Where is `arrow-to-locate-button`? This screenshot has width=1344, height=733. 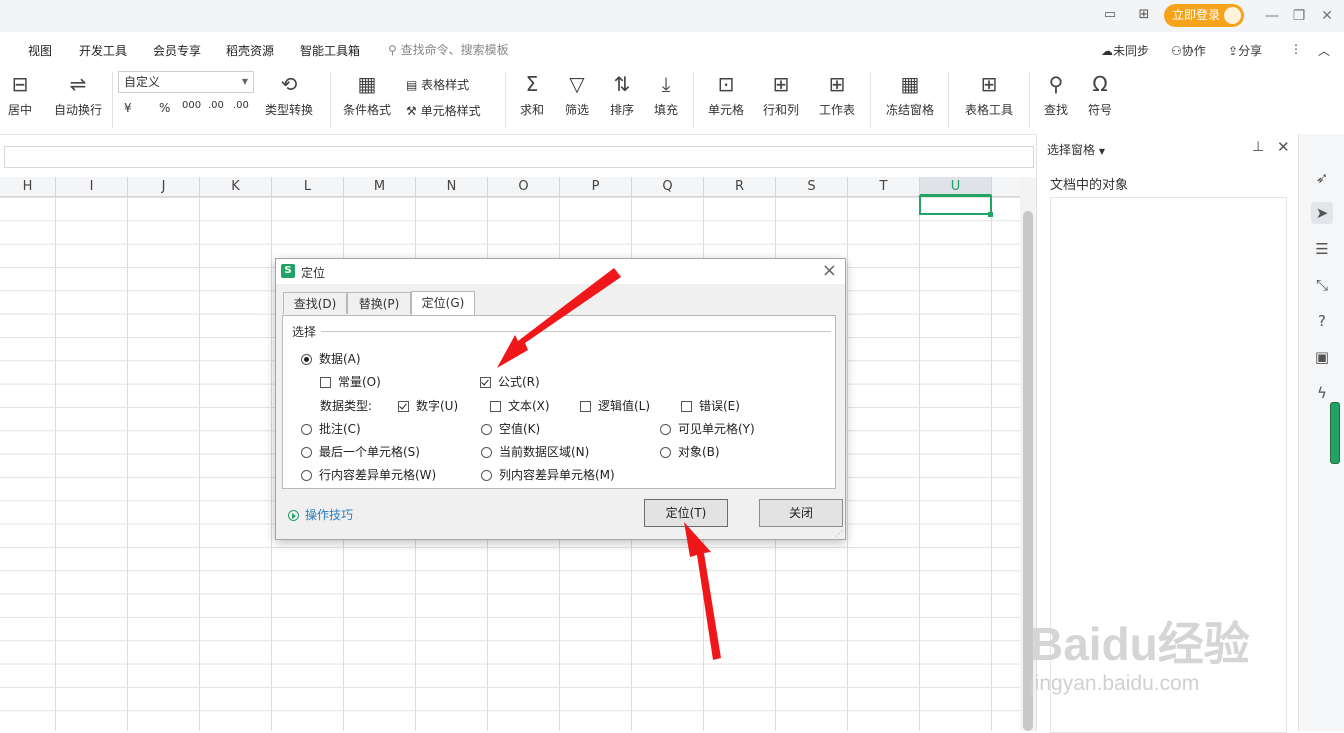
arrow-to-locate-button is located at coordinates (702, 591).